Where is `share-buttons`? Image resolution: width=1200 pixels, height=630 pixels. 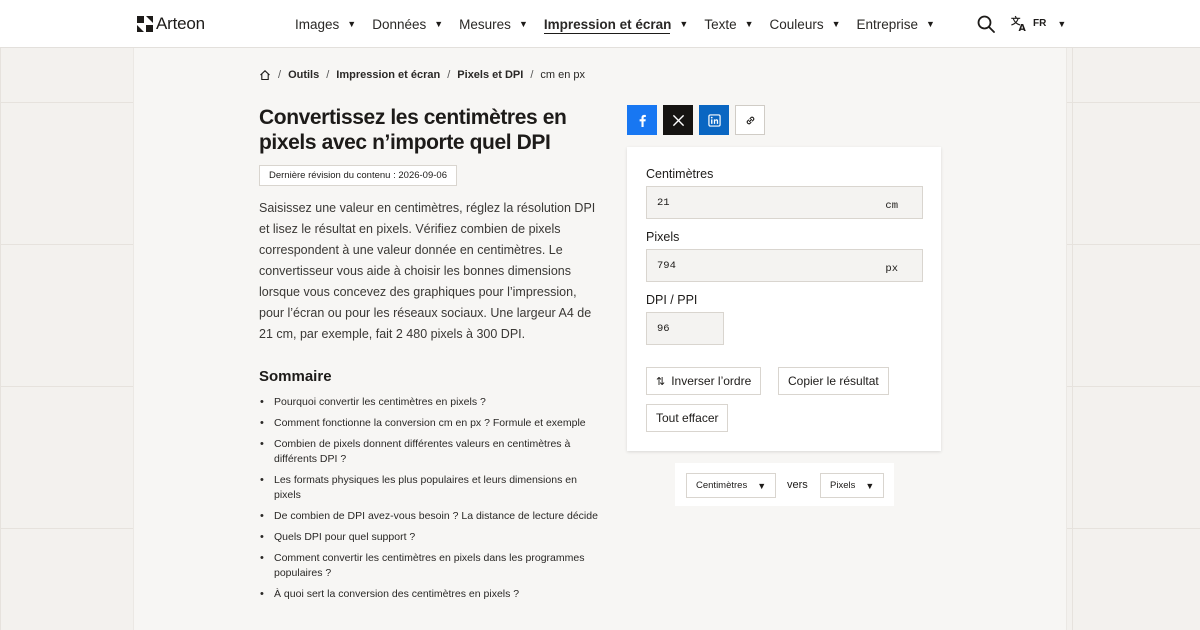
share-buttons is located at coordinates (696, 120).